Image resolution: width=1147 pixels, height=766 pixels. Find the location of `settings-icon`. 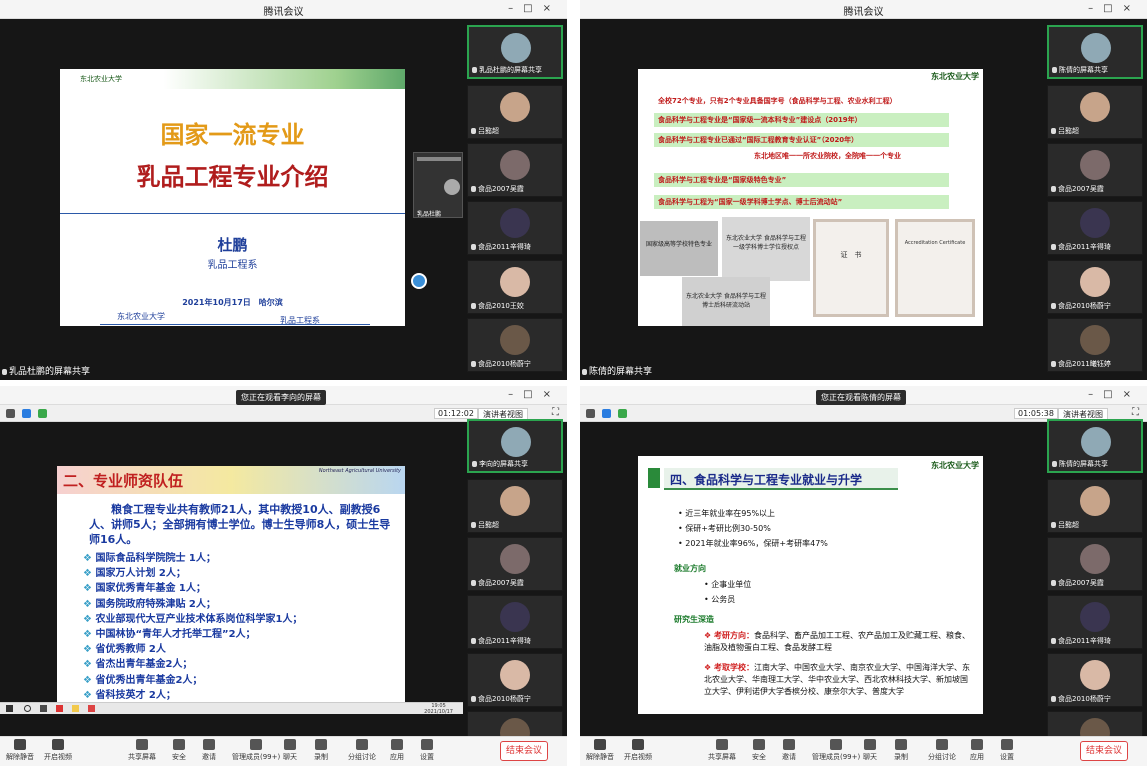

settings-icon is located at coordinates (1007, 744).